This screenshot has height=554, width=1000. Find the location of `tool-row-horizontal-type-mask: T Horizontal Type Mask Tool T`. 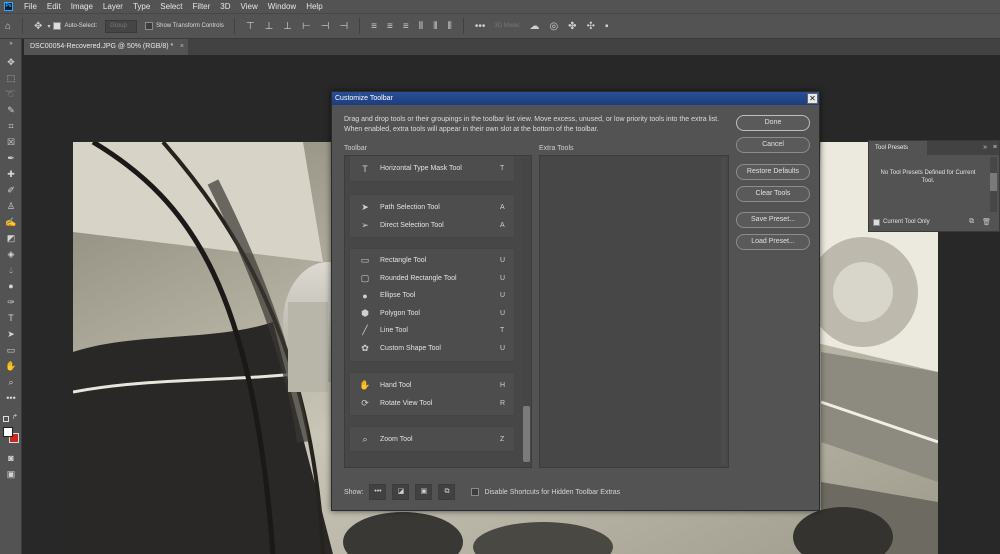

tool-row-horizontal-type-mask: T Horizontal Type Mask Tool T is located at coordinates (433, 168).